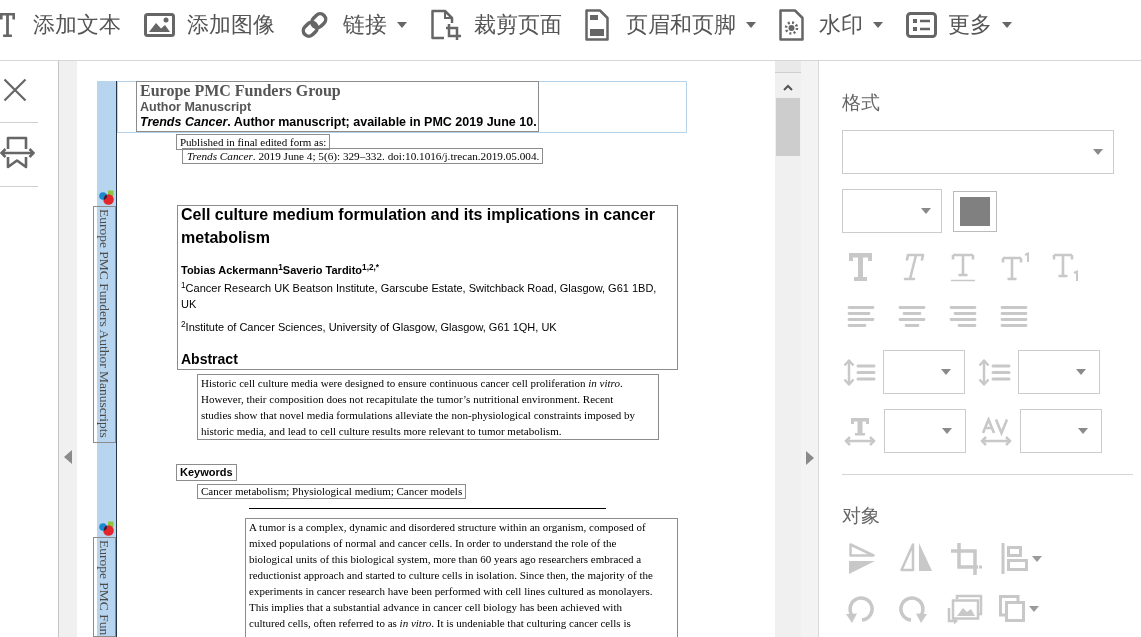 The height and width of the screenshot is (637, 1141). I want to click on more-button: 更多, so click(959, 25).